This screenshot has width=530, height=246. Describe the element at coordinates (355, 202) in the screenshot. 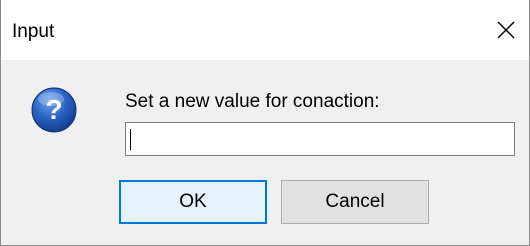

I see `cancel-button: Cancel` at that location.